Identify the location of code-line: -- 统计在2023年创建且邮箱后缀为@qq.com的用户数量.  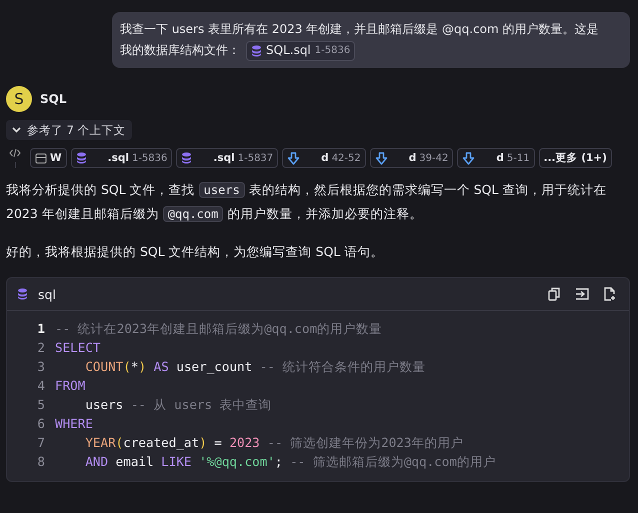
(218, 329).